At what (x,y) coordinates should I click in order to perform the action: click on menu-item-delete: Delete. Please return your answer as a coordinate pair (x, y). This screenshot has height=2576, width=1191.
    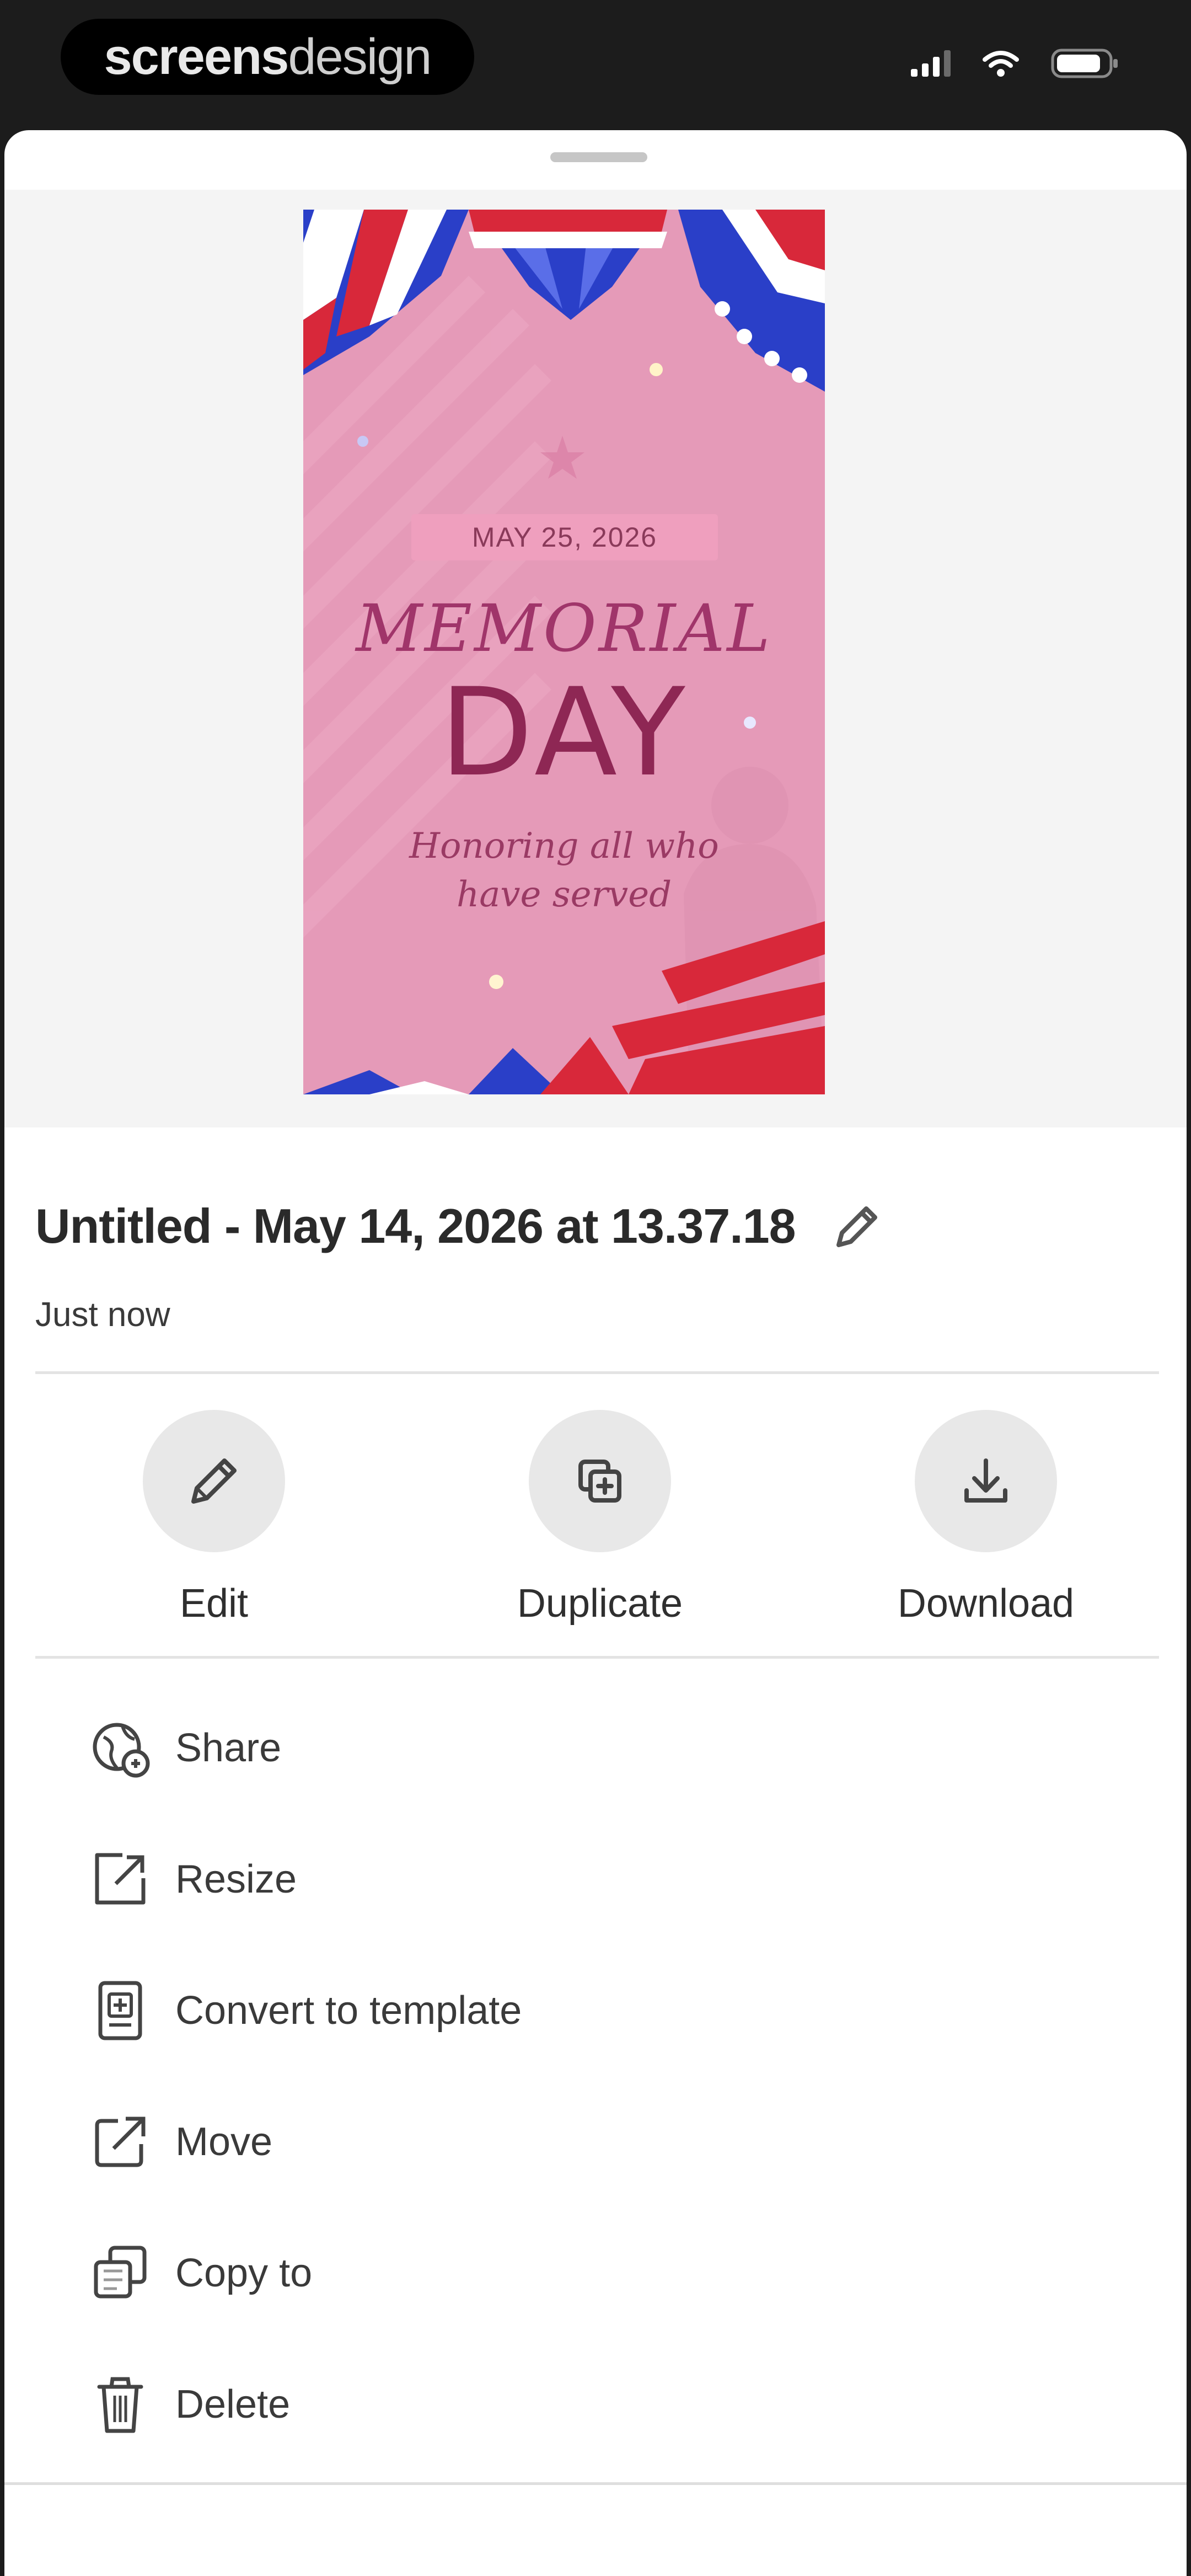
    Looking at the image, I should click on (611, 2404).